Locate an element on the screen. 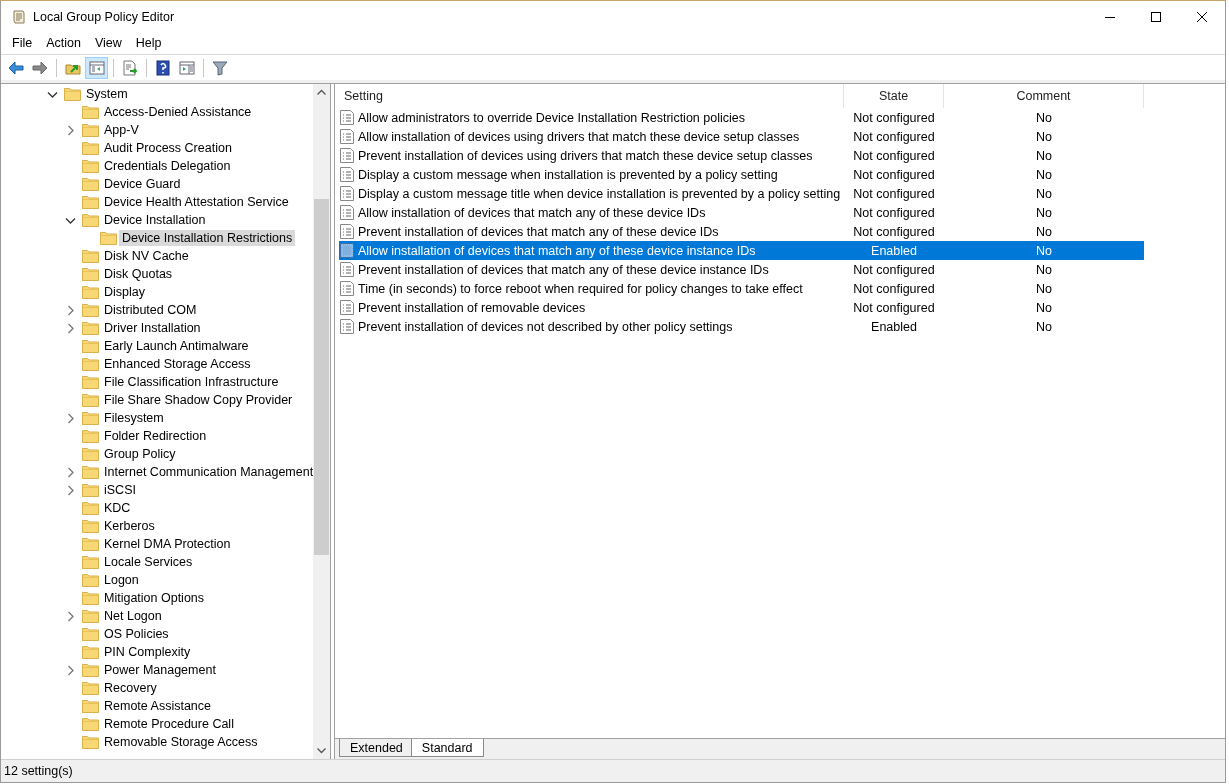 The image size is (1229, 784). table-row: Allow installation of devices using drivers that match these device setup classes Not configured No is located at coordinates (741, 136).